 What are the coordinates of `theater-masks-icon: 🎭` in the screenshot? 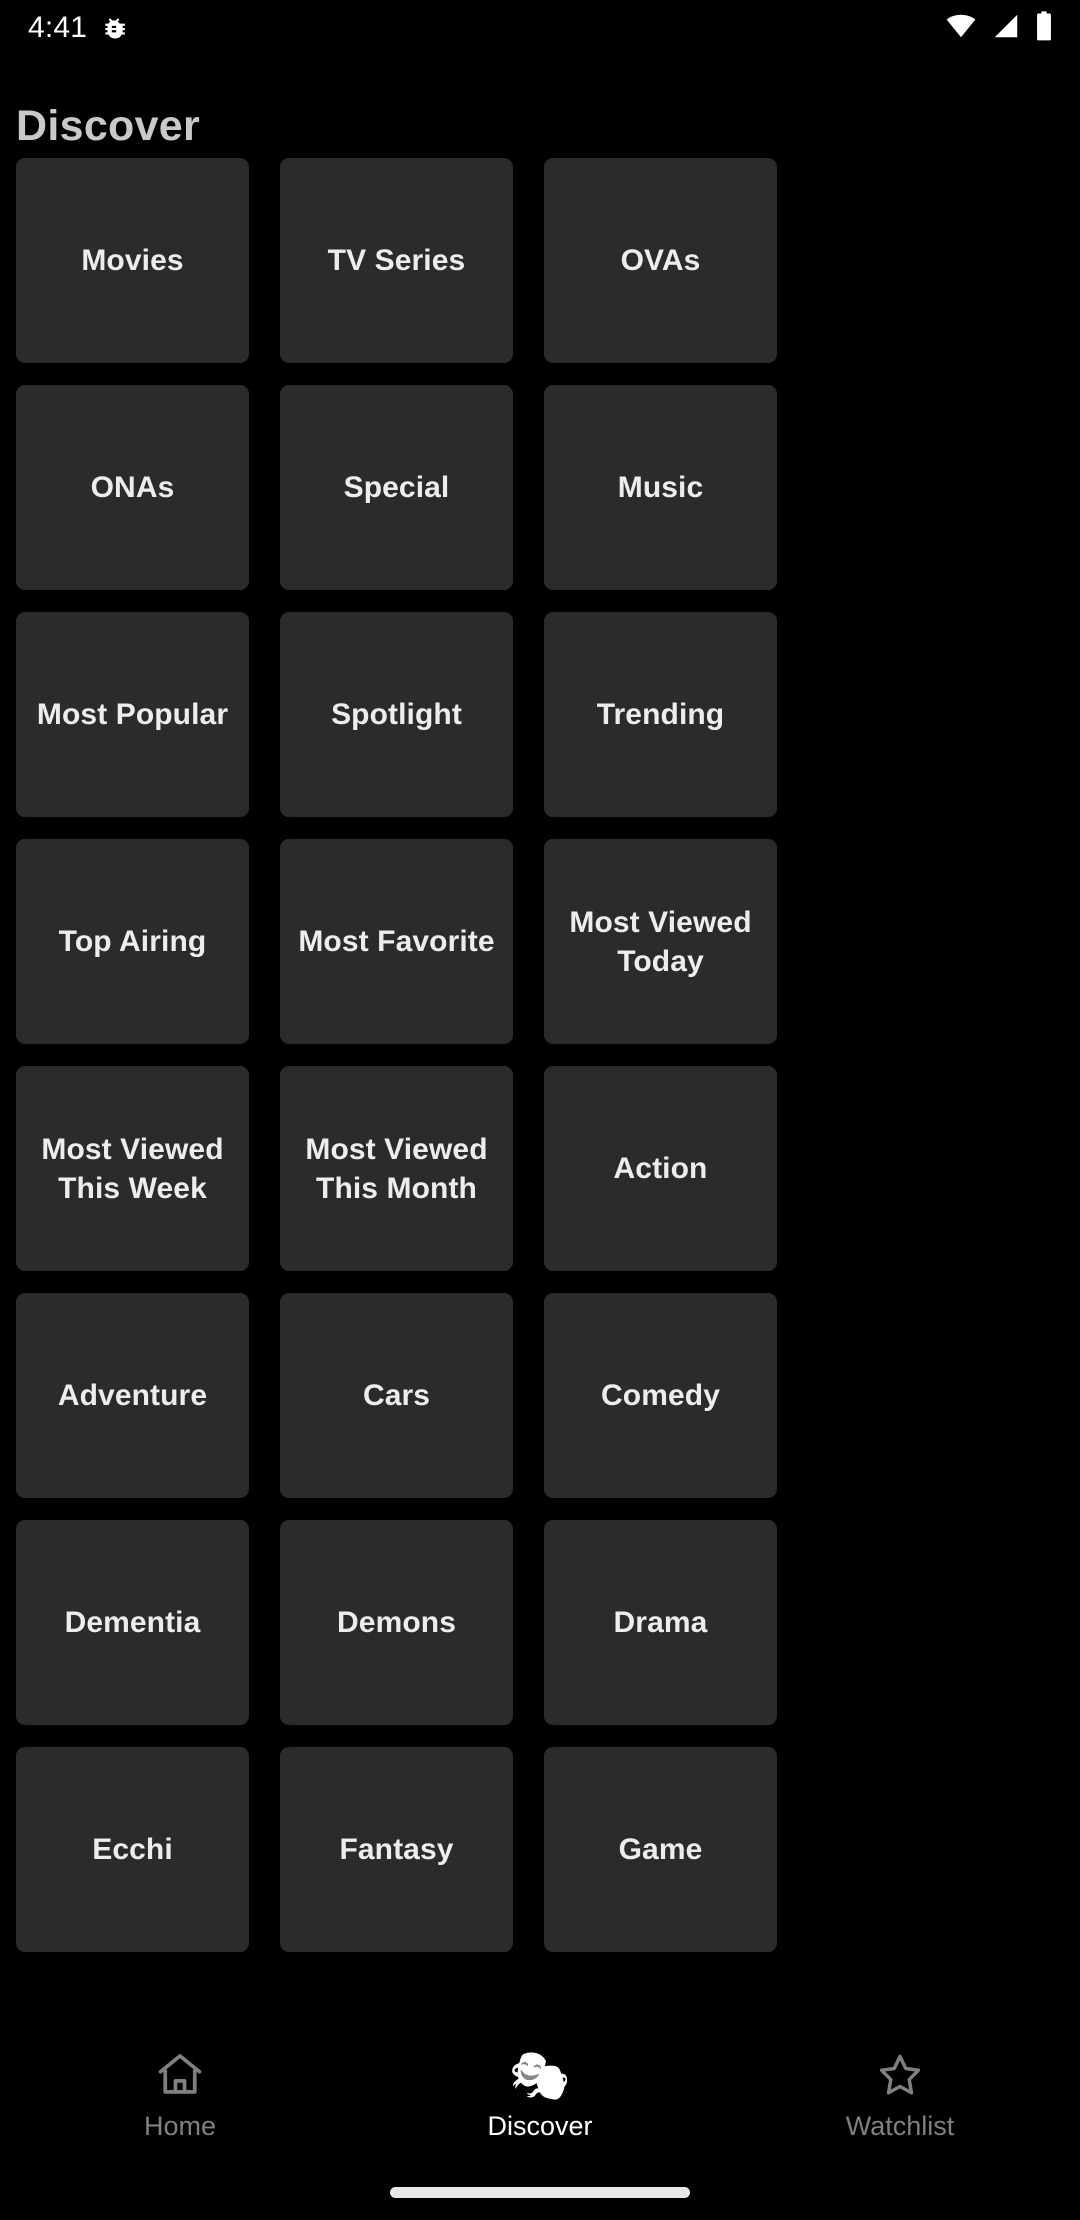 It's located at (540, 2075).